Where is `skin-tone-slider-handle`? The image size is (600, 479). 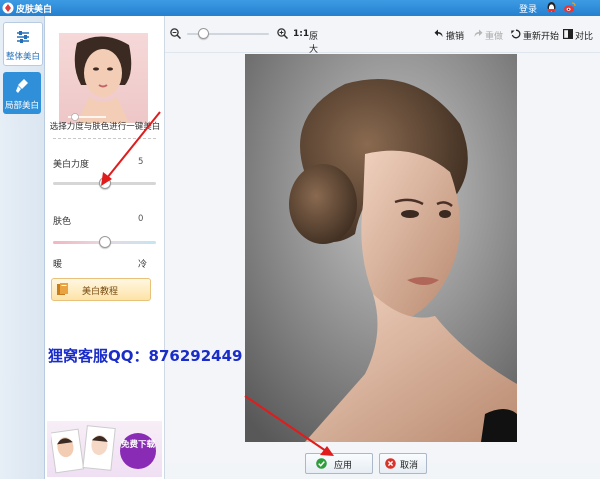
skin-tone-slider-handle is located at coordinates (104, 242).